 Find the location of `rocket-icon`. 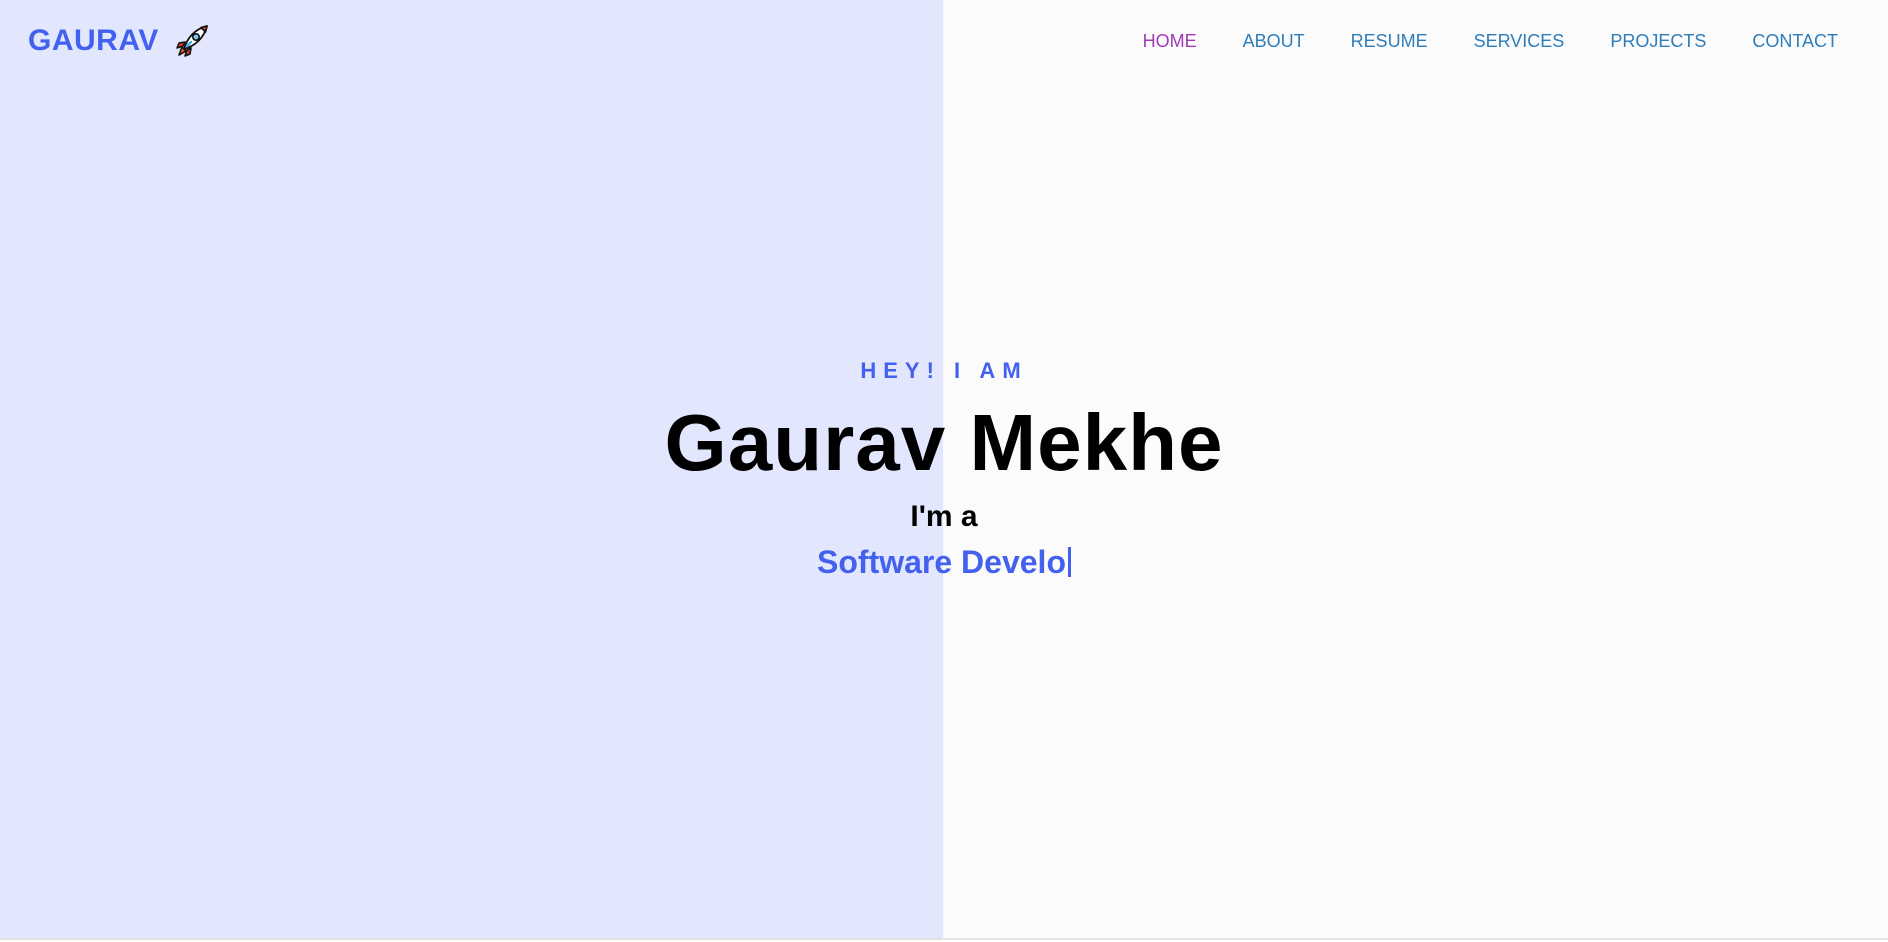

rocket-icon is located at coordinates (192, 41).